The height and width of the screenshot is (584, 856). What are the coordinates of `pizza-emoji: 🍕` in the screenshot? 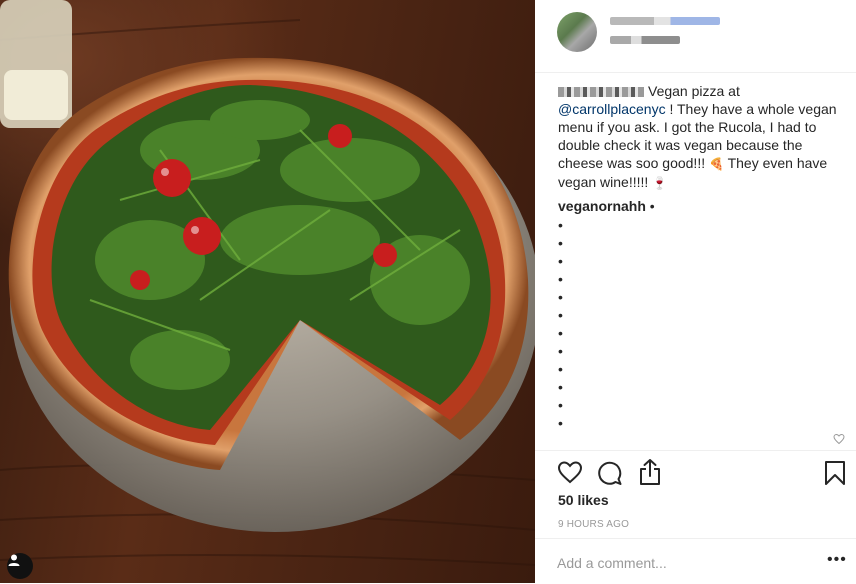 It's located at (716, 164).